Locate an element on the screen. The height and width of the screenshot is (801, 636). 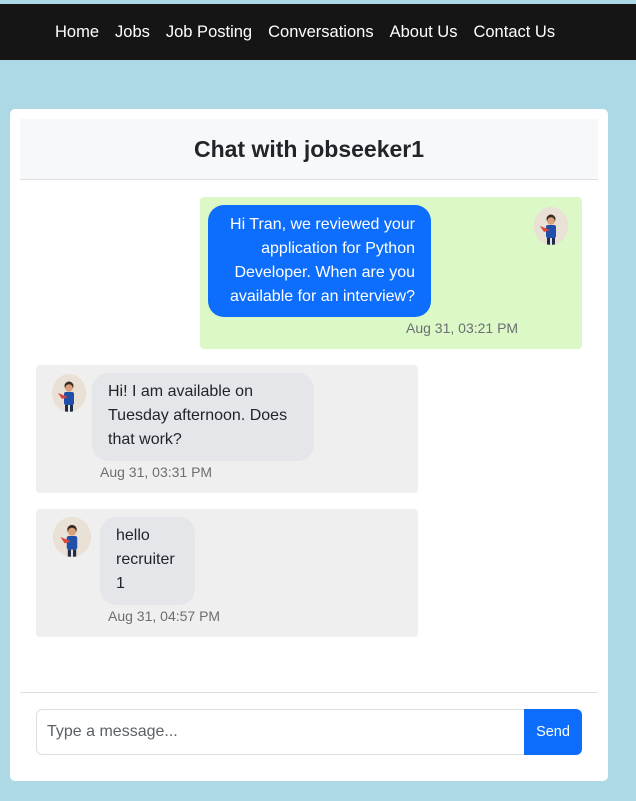
send-button: Send is located at coordinates (553, 732).